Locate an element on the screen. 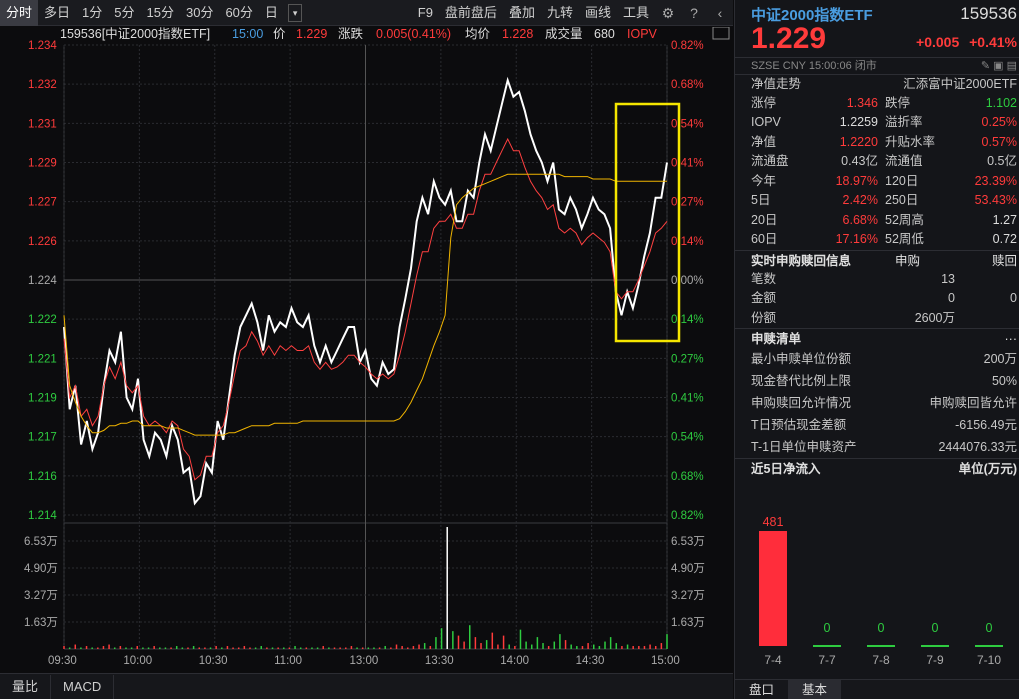 This screenshot has width=1019, height=699. price-change: +0.005 +0.41% is located at coordinates (966, 42).